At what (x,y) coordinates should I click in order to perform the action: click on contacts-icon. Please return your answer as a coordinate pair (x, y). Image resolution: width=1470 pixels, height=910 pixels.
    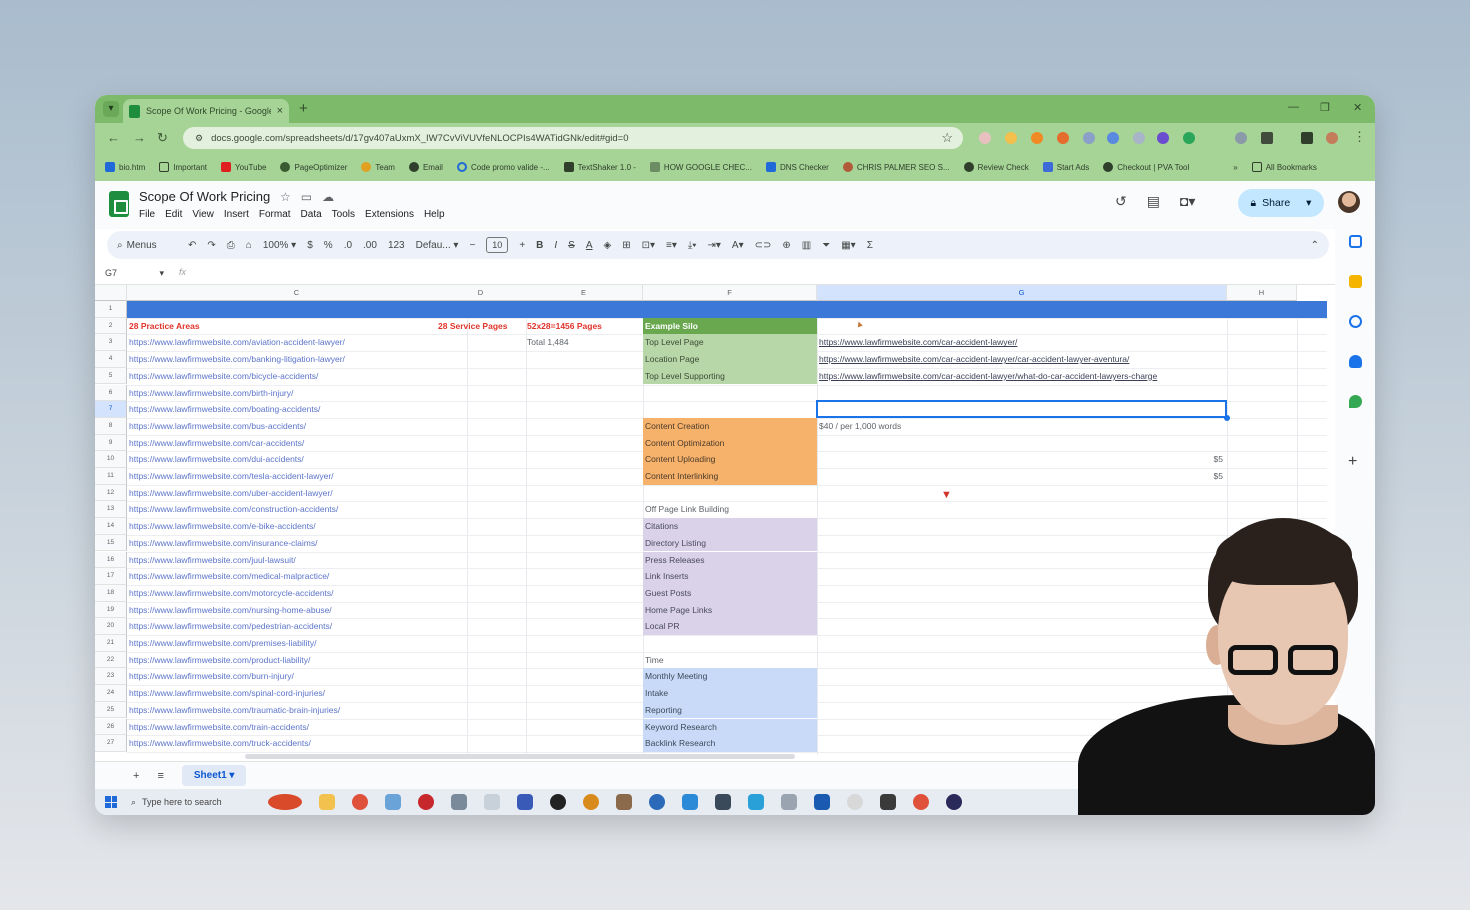
    Looking at the image, I should click on (1355, 361).